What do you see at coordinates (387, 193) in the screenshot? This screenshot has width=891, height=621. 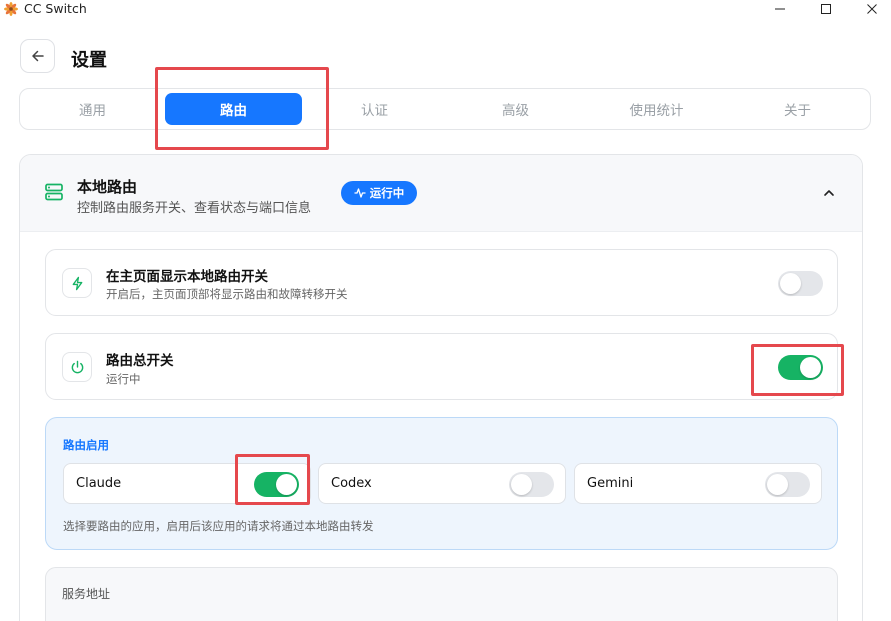 I see `status-badge-label: 运行中` at bounding box center [387, 193].